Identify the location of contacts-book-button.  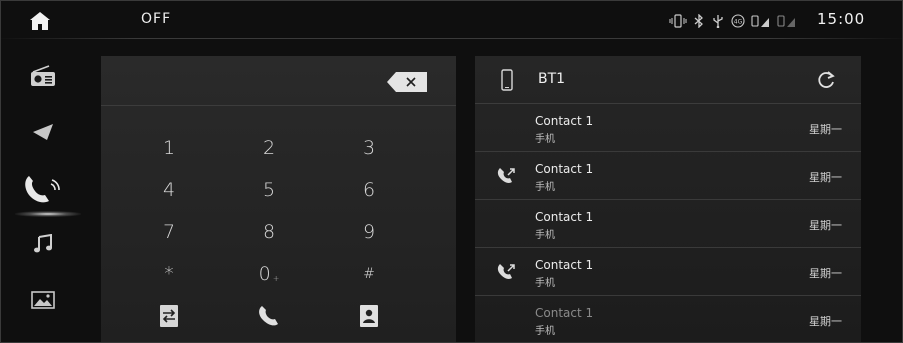
(369, 318).